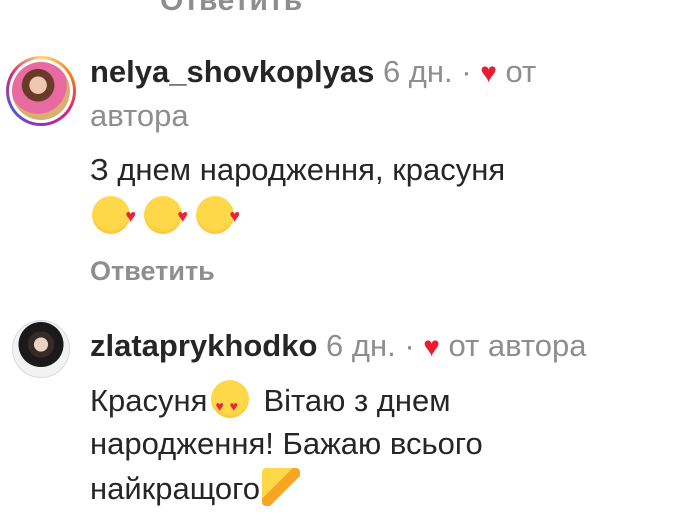 This screenshot has height=524, width=700. Describe the element at coordinates (175, 488) in the screenshot. I see `comment-text: найкращого` at that location.